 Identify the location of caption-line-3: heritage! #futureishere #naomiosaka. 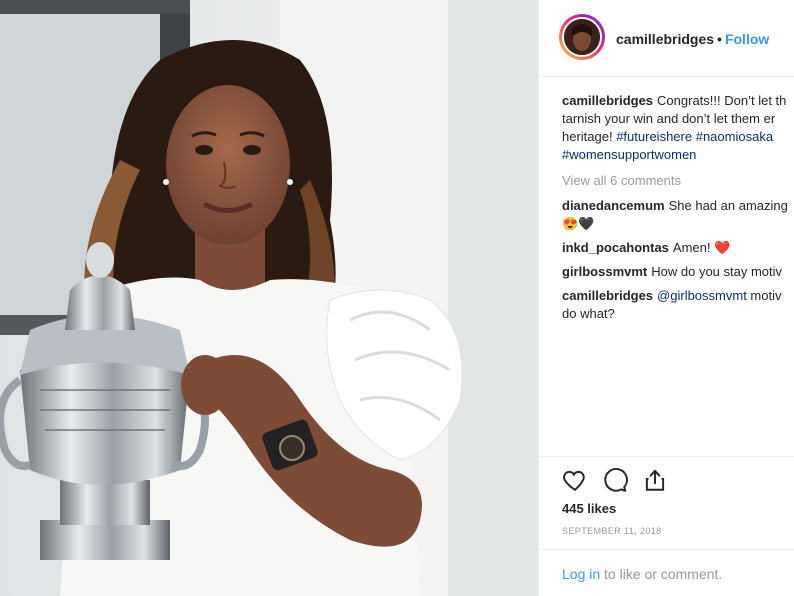
(678, 137).